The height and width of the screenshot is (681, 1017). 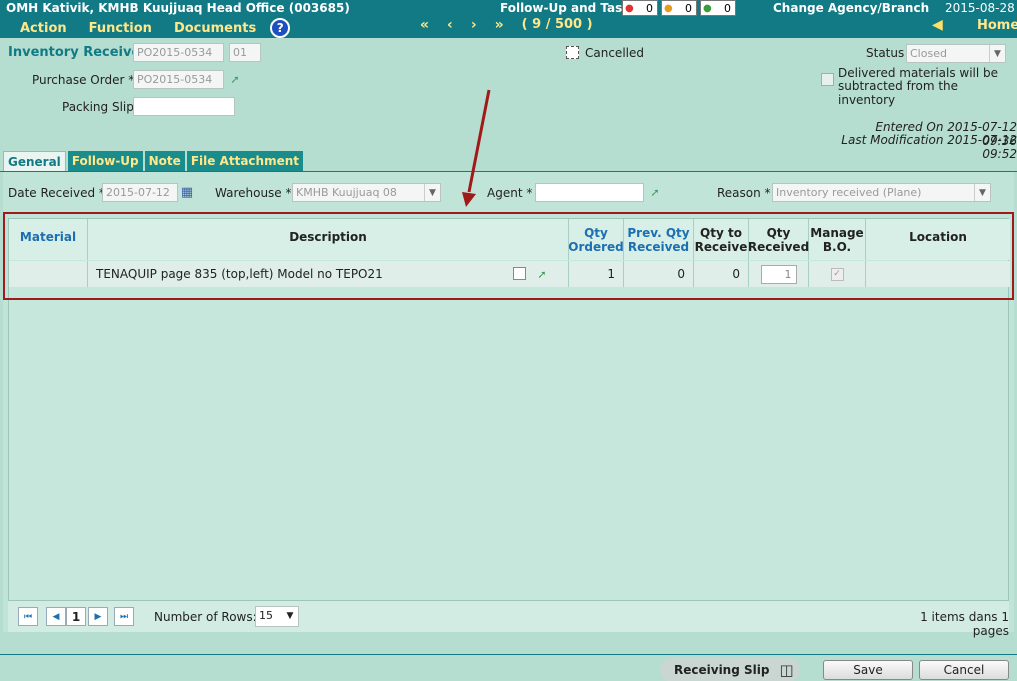 I want to click on last-record-button: », so click(x=499, y=25).